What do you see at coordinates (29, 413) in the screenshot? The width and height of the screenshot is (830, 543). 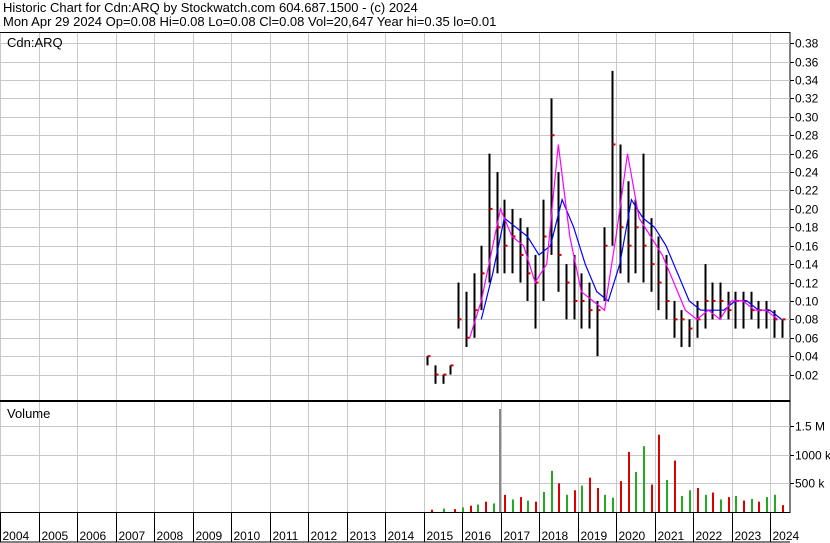 I see `volume-panel-label: Volume` at bounding box center [29, 413].